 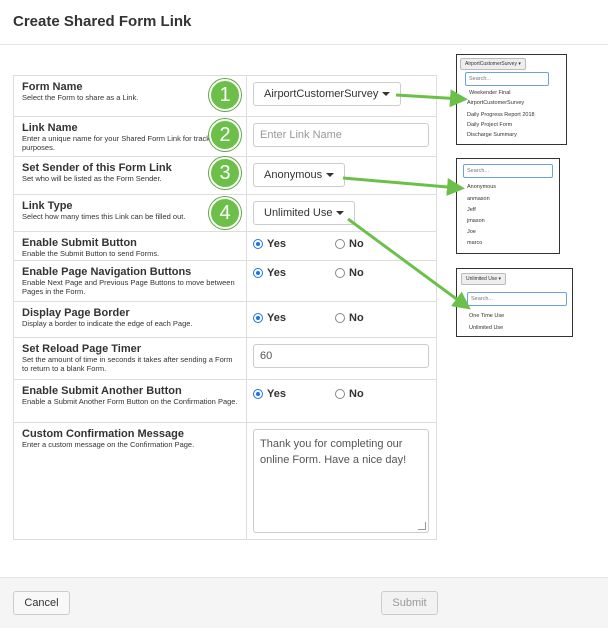 What do you see at coordinates (102, 21) in the screenshot?
I see `dialog-title: Create Shared Form Link` at bounding box center [102, 21].